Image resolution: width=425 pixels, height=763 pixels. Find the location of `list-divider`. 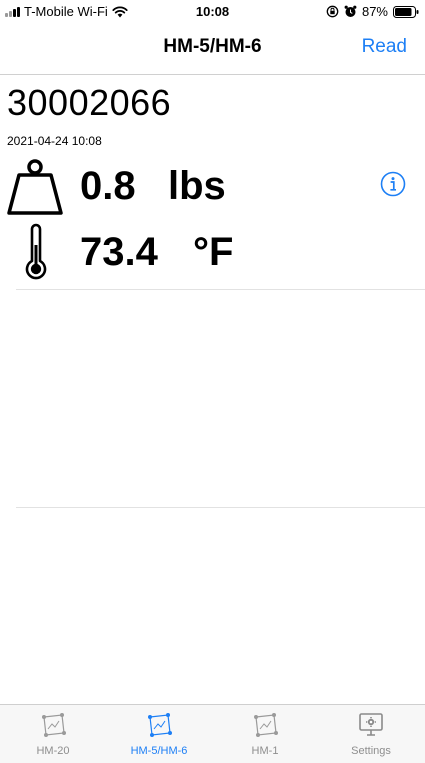

list-divider is located at coordinates (220, 507).